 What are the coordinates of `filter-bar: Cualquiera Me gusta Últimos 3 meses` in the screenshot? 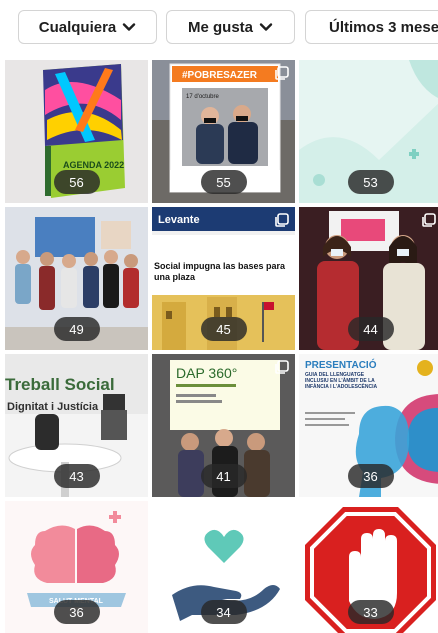 It's located at (219, 29).